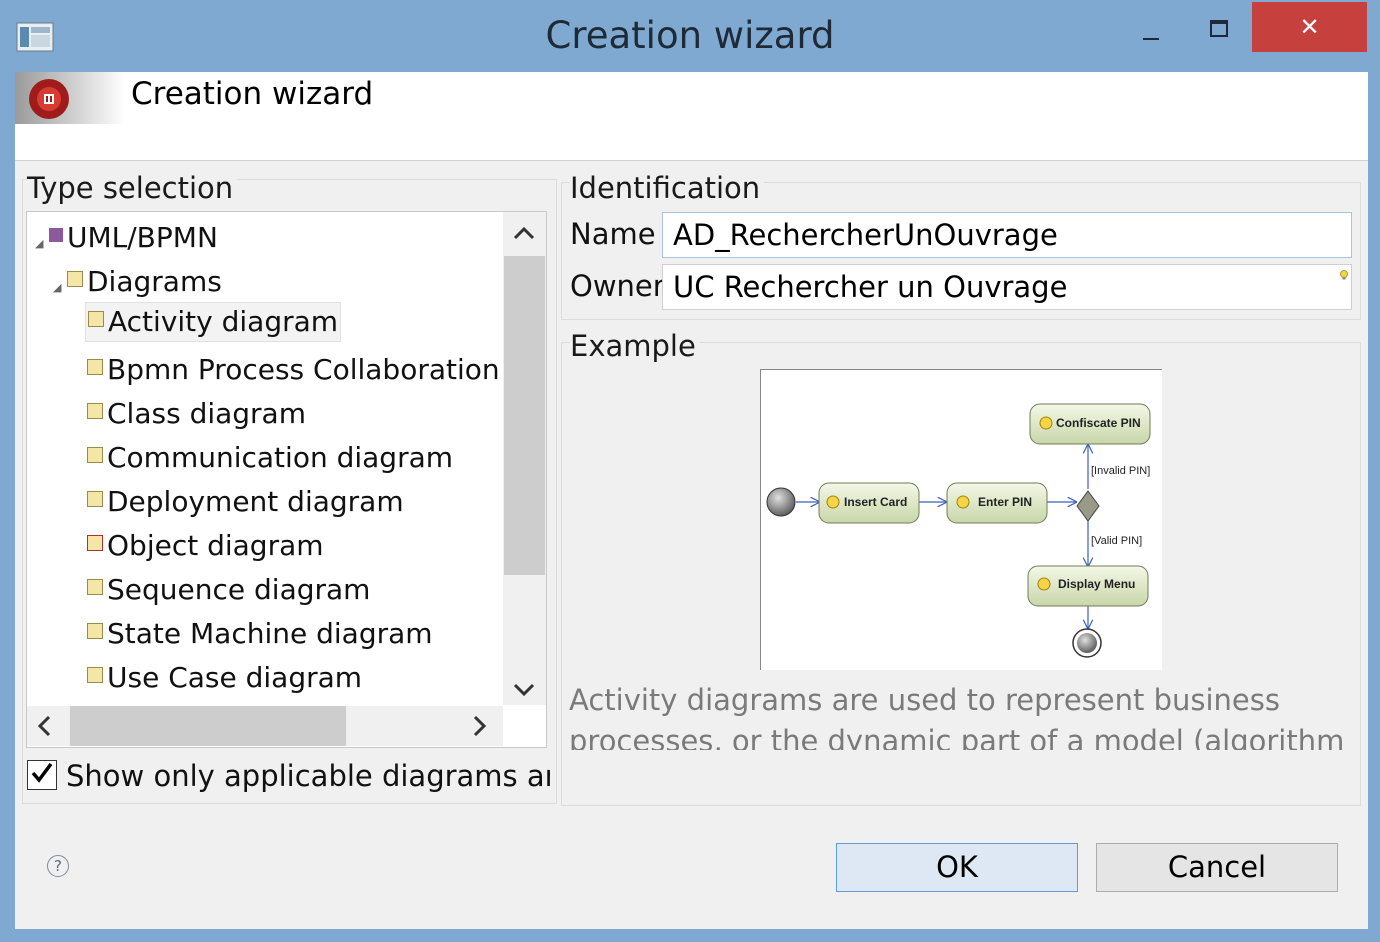 The width and height of the screenshot is (1380, 942). Describe the element at coordinates (1007, 235) in the screenshot. I see `name-field: AD_RechercherUnOuvrage` at that location.